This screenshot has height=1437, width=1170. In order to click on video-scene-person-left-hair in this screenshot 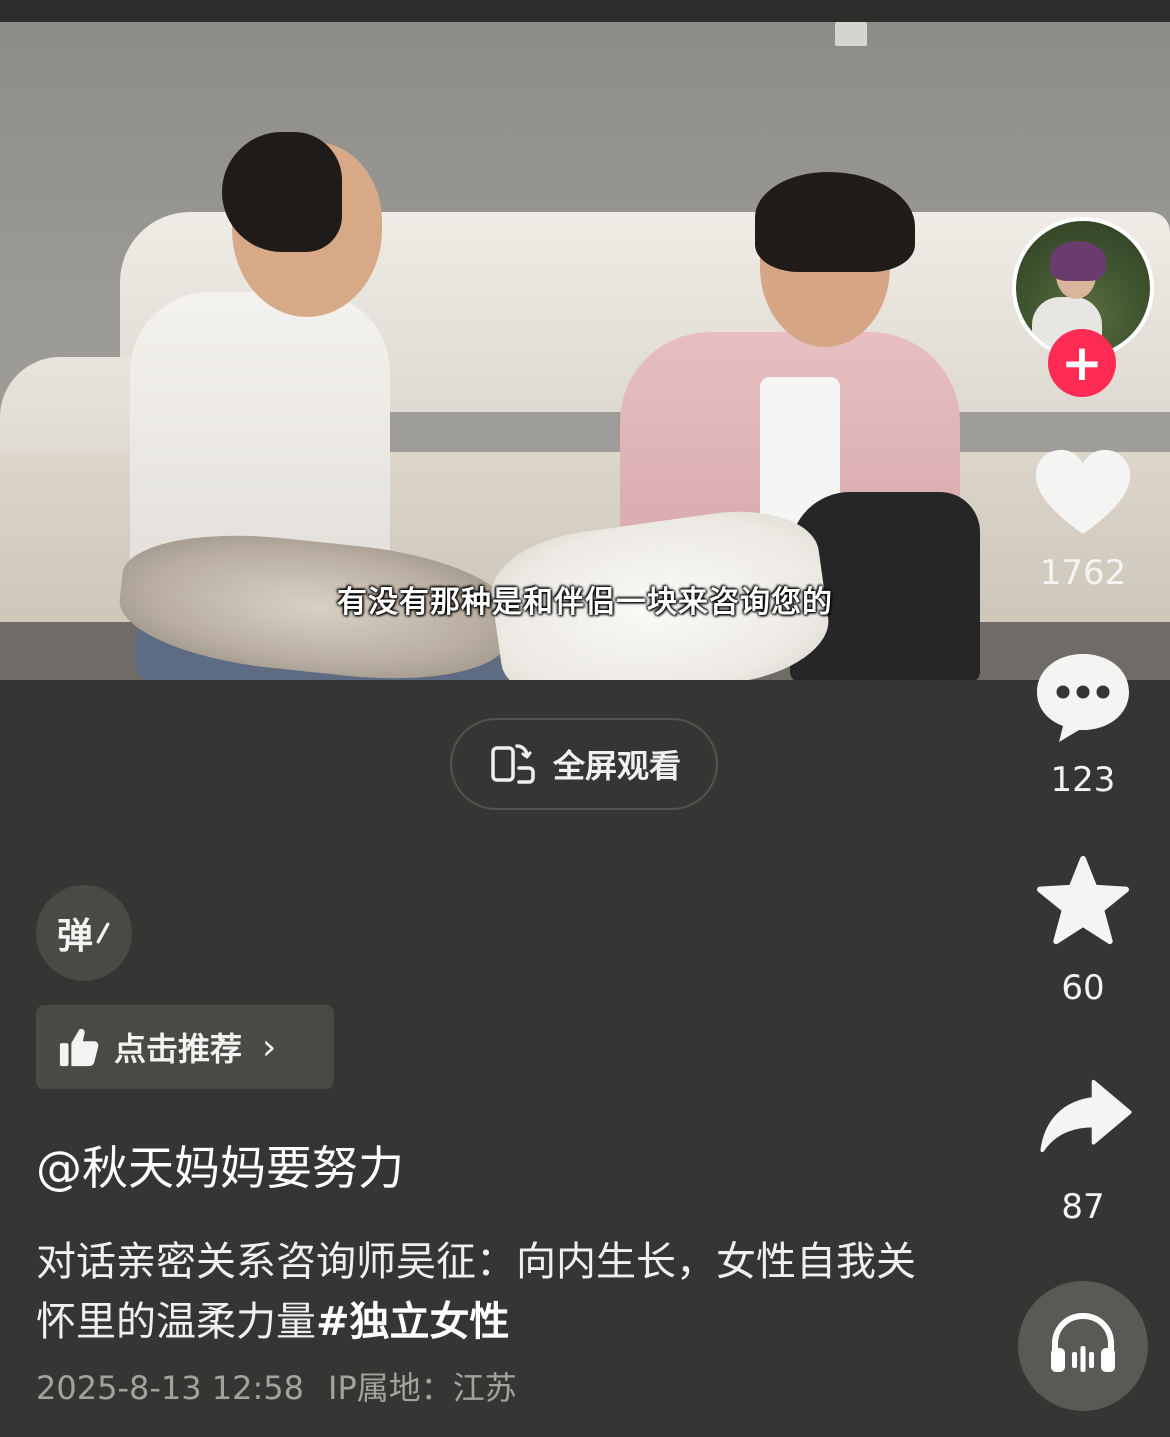, I will do `click(282, 192)`.